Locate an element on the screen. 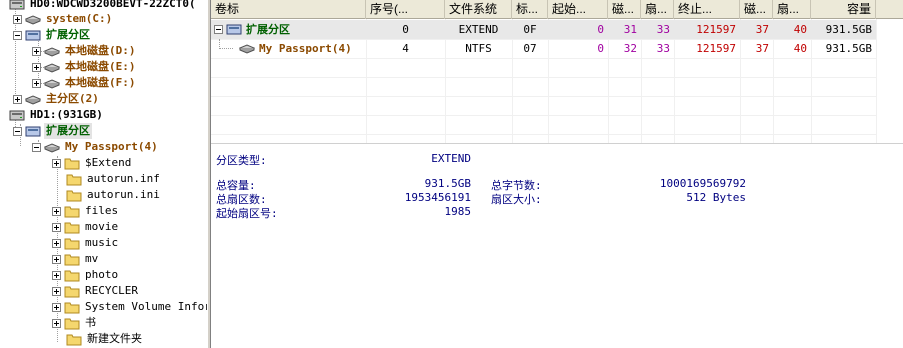  tree-node-system-c: system(C:) is located at coordinates (63, 19).